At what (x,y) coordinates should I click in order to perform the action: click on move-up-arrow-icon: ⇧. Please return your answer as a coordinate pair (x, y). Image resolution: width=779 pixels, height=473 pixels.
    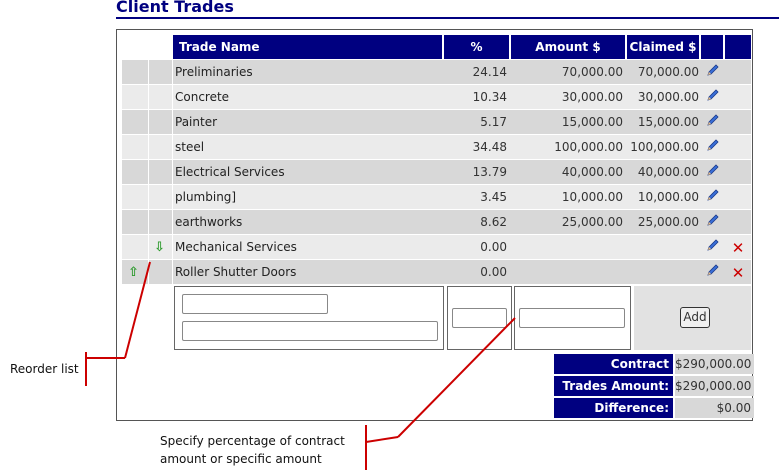
    Looking at the image, I should click on (133, 273).